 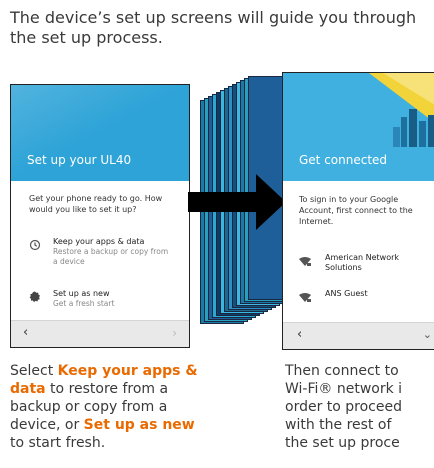 I want to click on setup-title: Set up your UL40, so click(x=79, y=160).